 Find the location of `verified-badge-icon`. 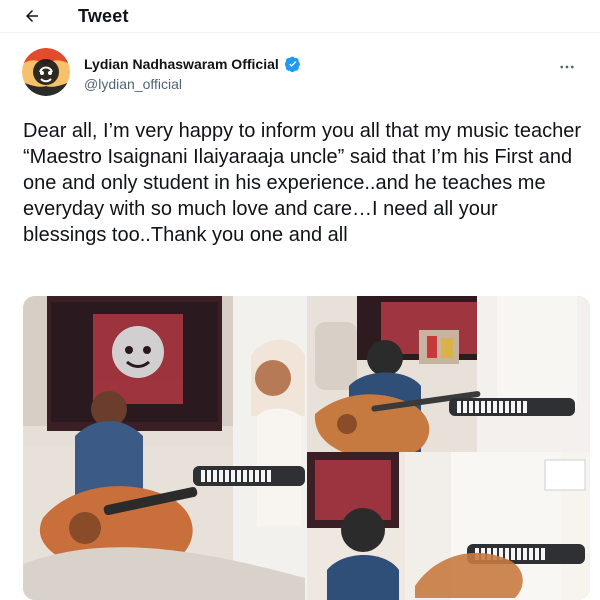

verified-badge-icon is located at coordinates (292, 64).